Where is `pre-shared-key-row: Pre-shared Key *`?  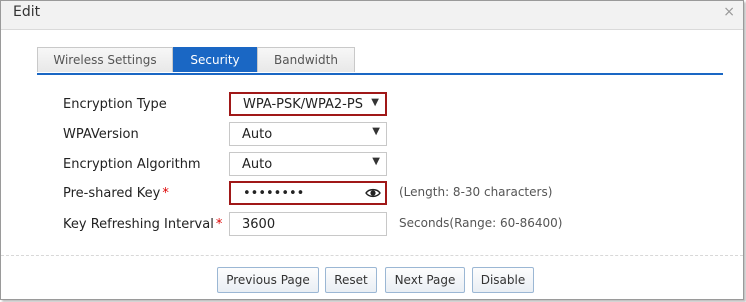 pre-shared-key-row: Pre-shared Key * is located at coordinates (146, 193).